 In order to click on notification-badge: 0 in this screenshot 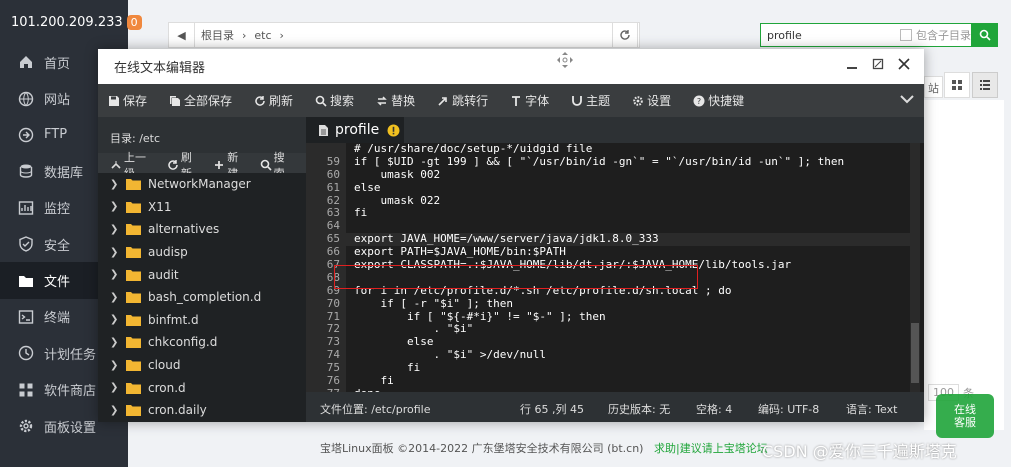, I will do `click(134, 22)`.